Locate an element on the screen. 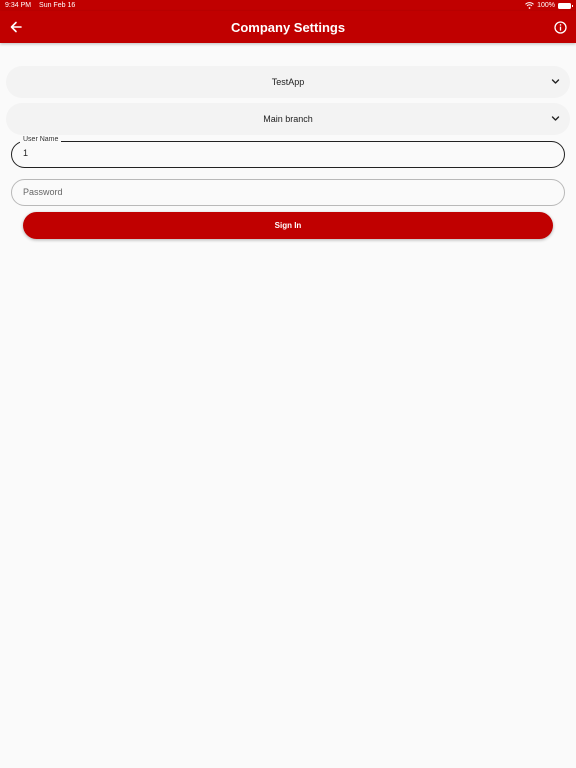 The width and height of the screenshot is (576, 768). status-right: 100% is located at coordinates (549, 5).